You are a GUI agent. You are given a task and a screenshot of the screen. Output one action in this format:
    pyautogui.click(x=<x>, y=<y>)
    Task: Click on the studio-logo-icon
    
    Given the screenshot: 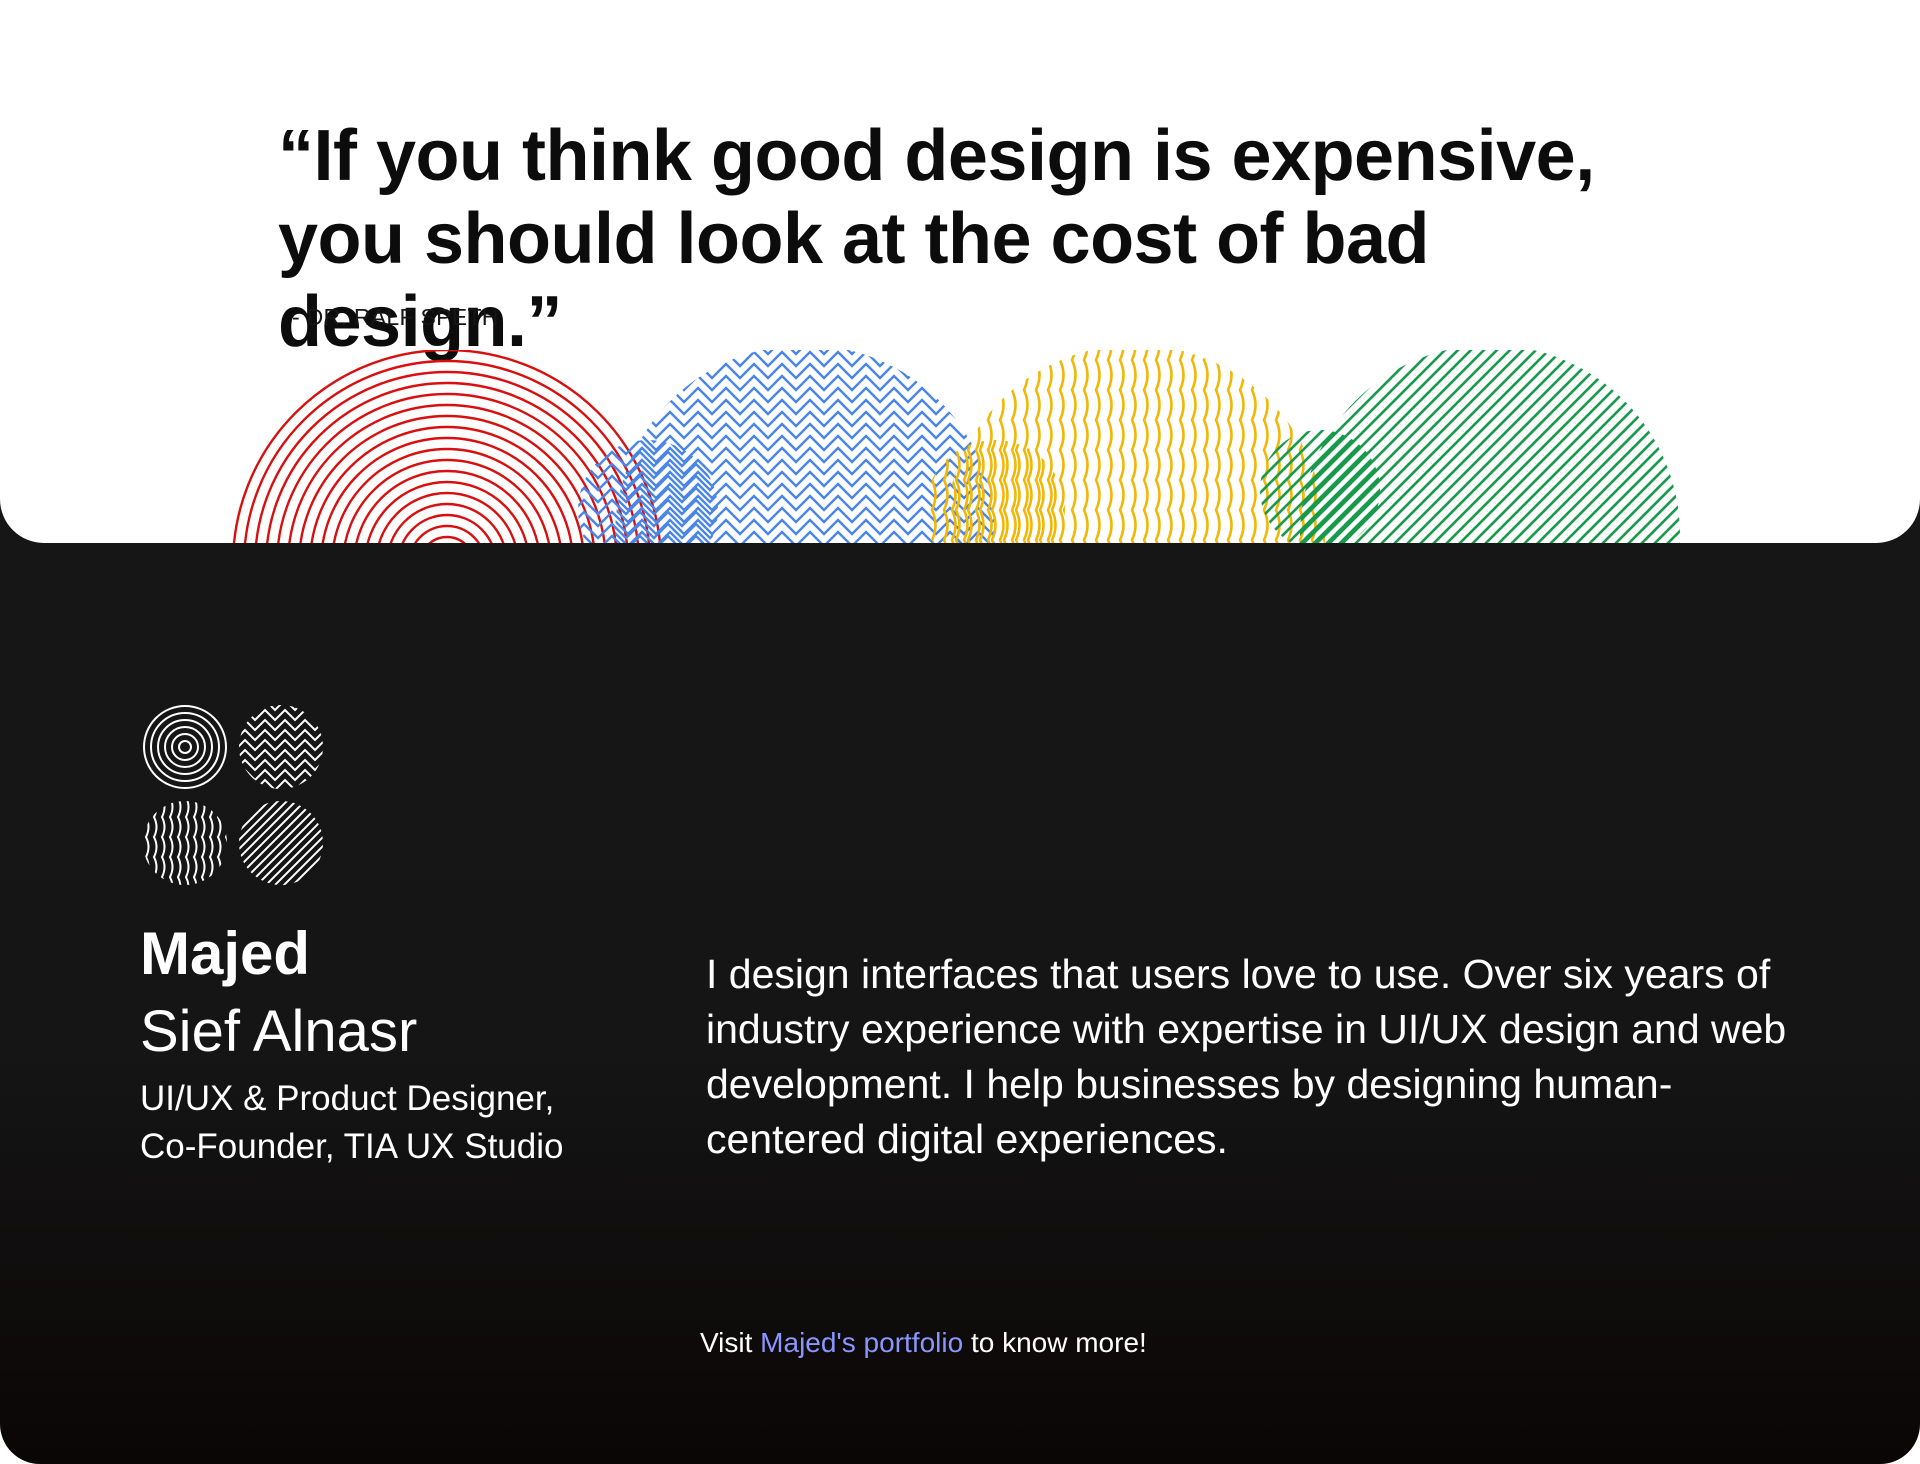 What is the action you would take?
    pyautogui.click(x=233, y=795)
    